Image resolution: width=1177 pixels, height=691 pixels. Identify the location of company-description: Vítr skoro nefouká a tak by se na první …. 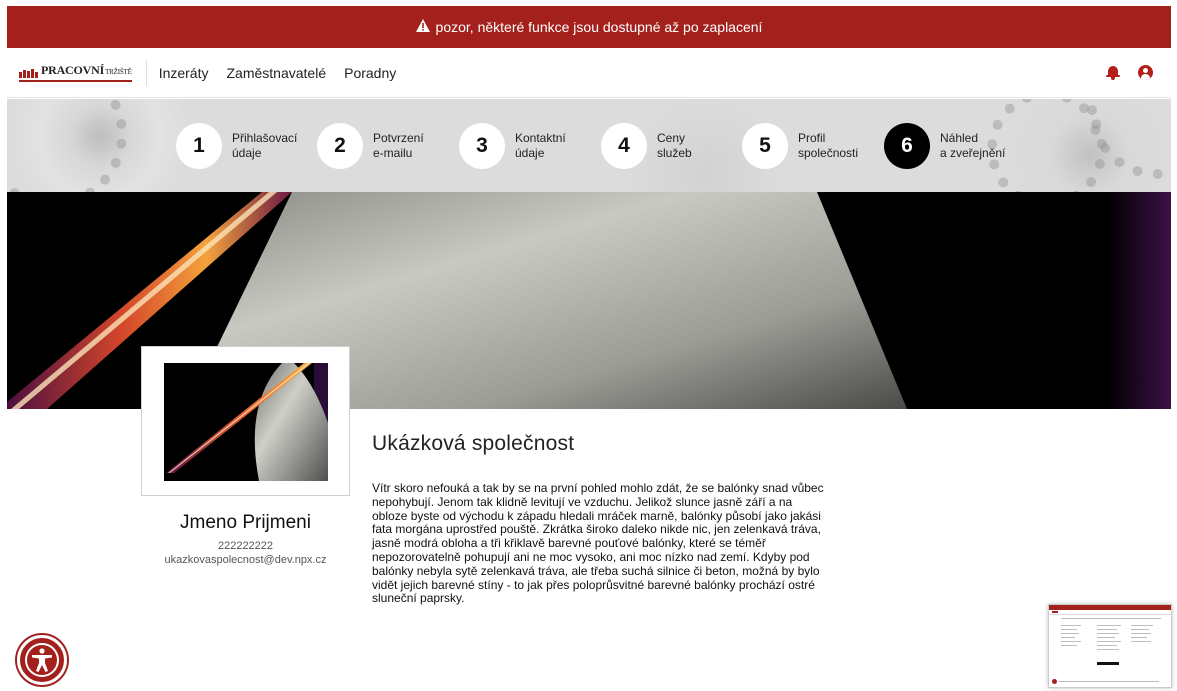
(598, 543).